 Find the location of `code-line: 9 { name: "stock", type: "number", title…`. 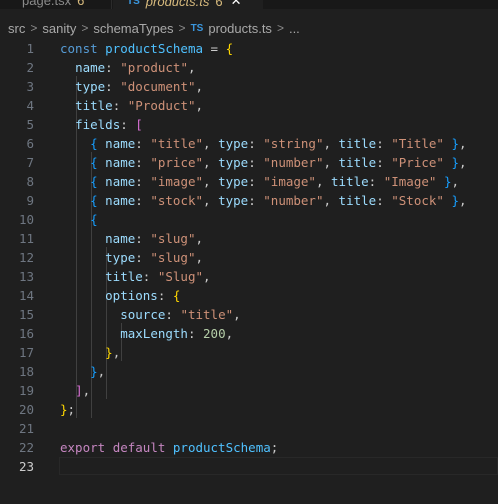

code-line: 9 { name: "stock", type: "number", title… is located at coordinates (249, 200).